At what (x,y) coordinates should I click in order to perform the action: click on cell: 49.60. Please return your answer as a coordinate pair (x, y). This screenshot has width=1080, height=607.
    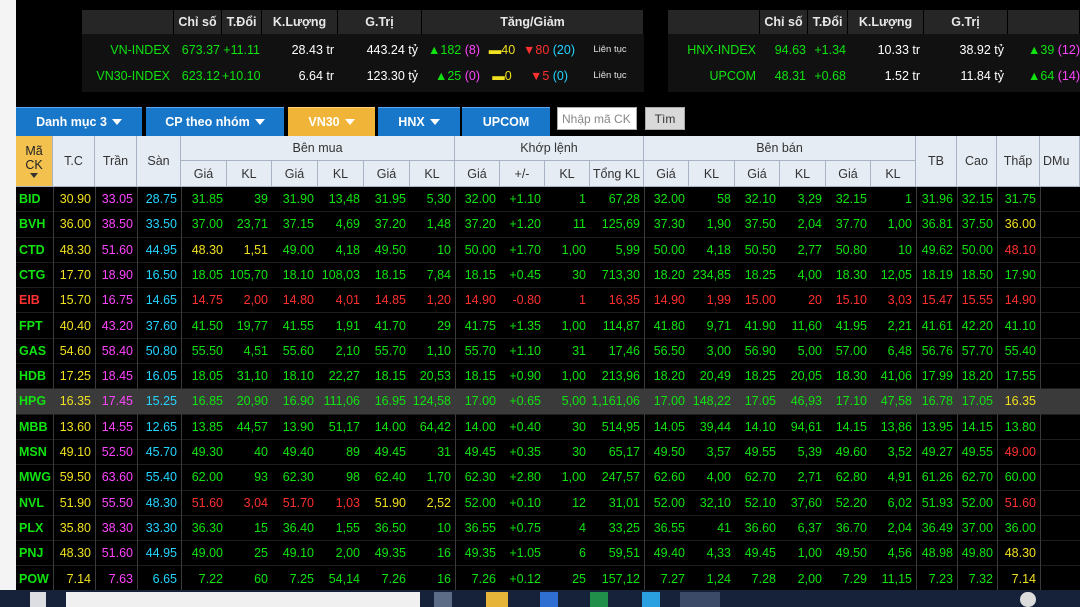
    Looking at the image, I should click on (851, 452).